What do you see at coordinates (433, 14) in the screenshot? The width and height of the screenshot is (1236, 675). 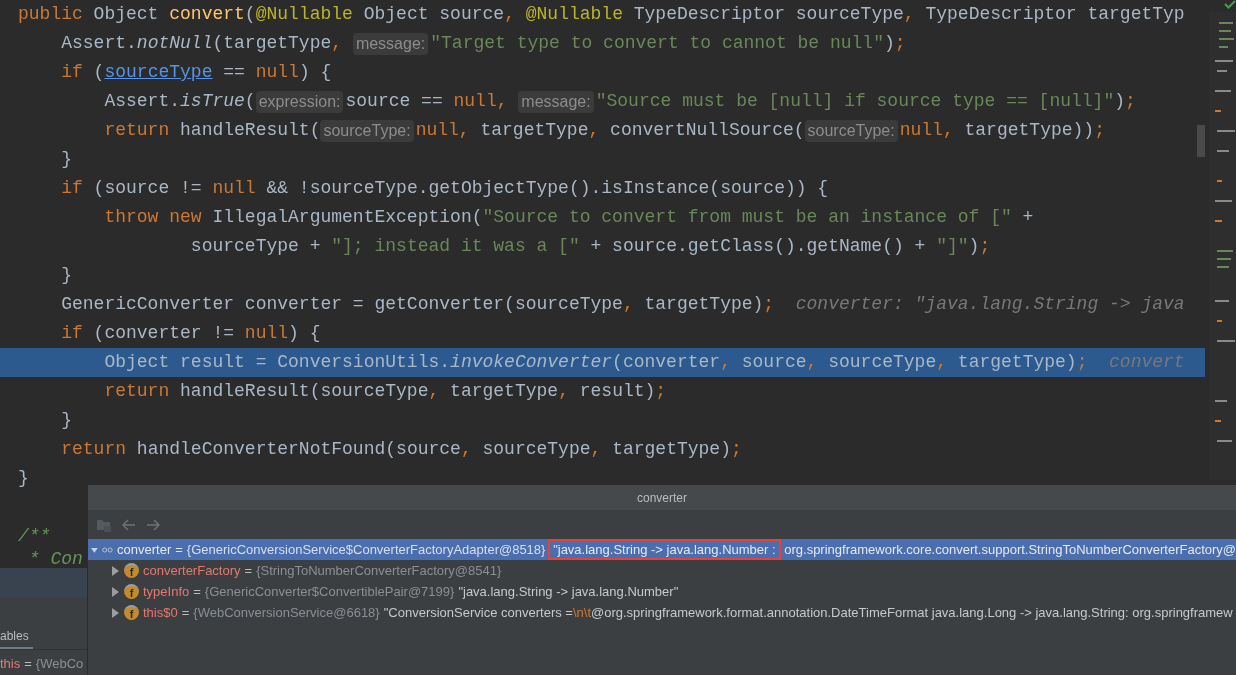 I see `code-text: Object source` at bounding box center [433, 14].